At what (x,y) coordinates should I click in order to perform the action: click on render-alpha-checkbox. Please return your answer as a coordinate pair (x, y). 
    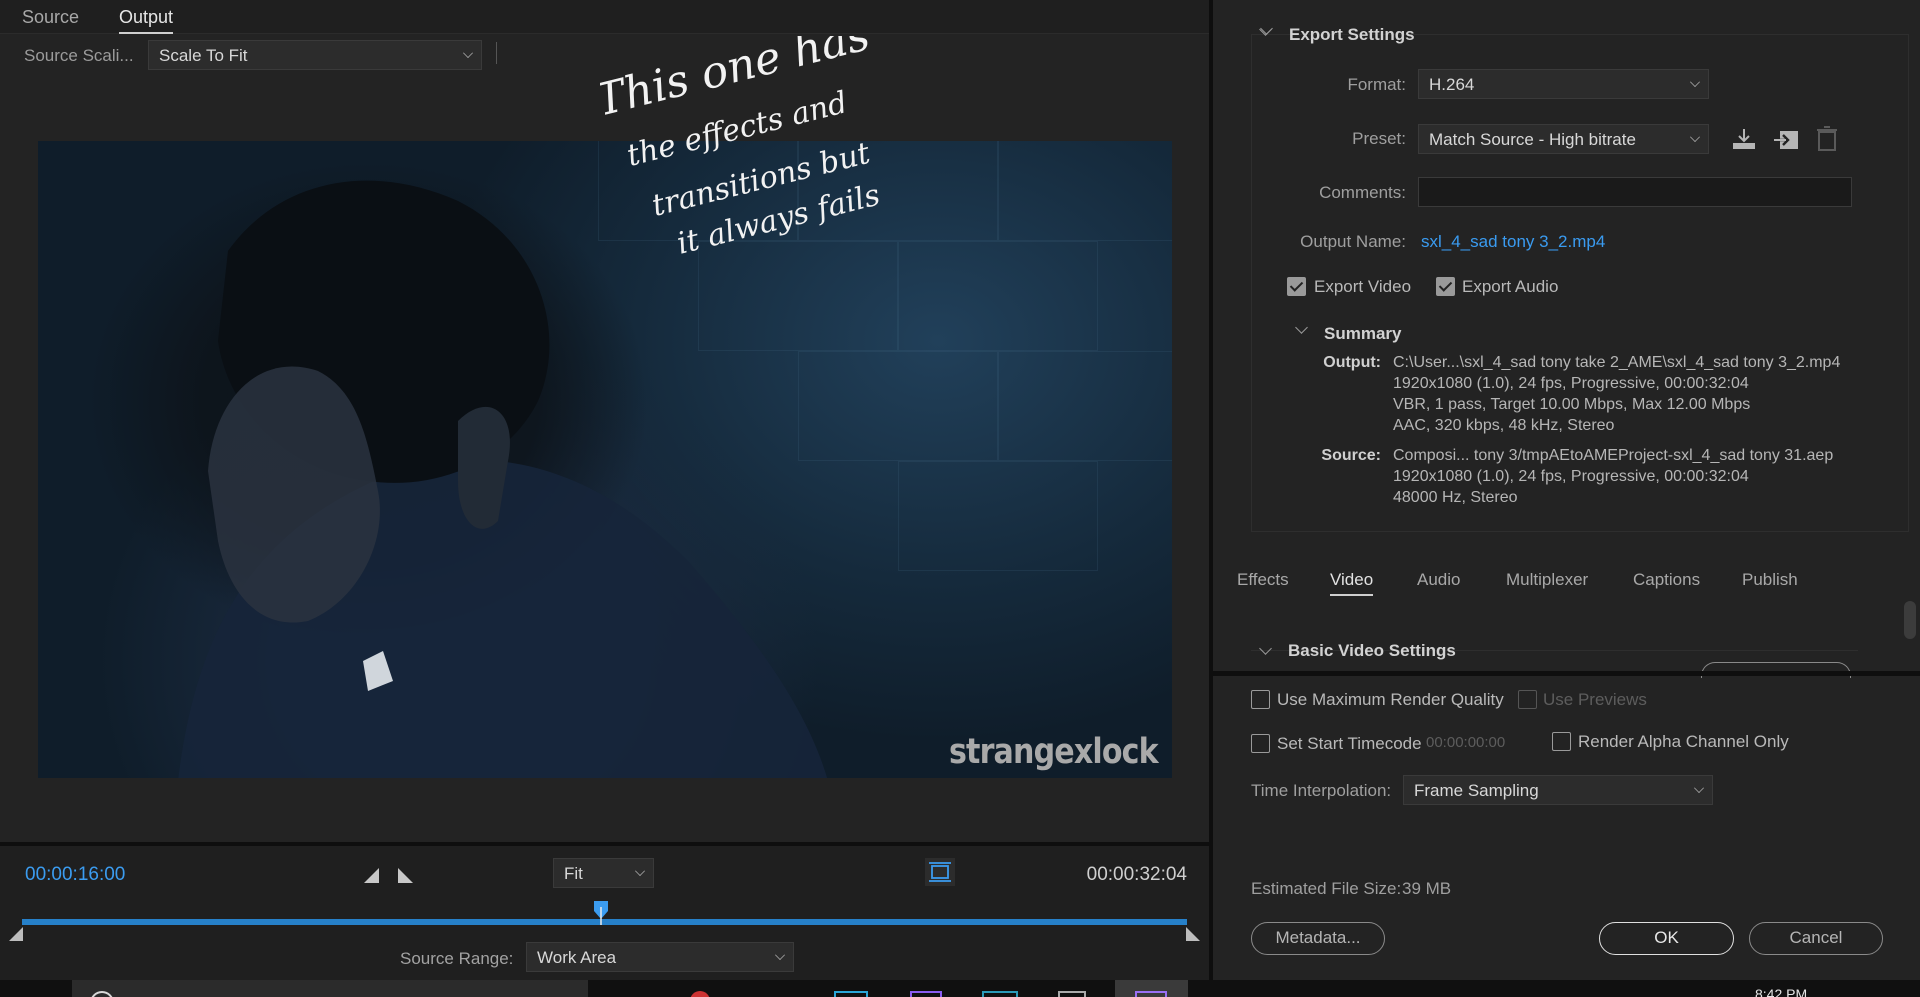
    Looking at the image, I should click on (1561, 741).